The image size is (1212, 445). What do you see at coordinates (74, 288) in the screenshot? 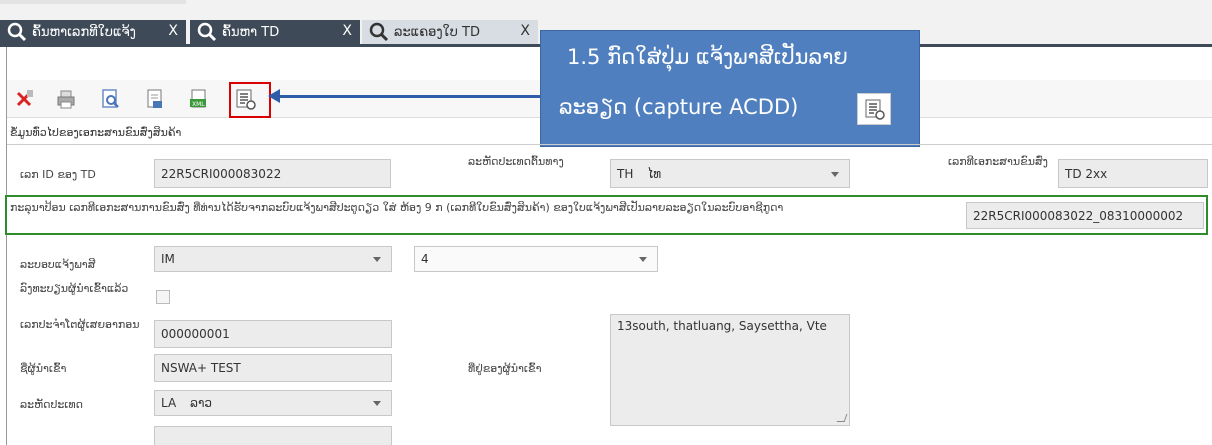
I see `importer-registered-label: ລົງທະບຽນຜູ້ນຳເຂົ້າແລ້ວ` at bounding box center [74, 288].